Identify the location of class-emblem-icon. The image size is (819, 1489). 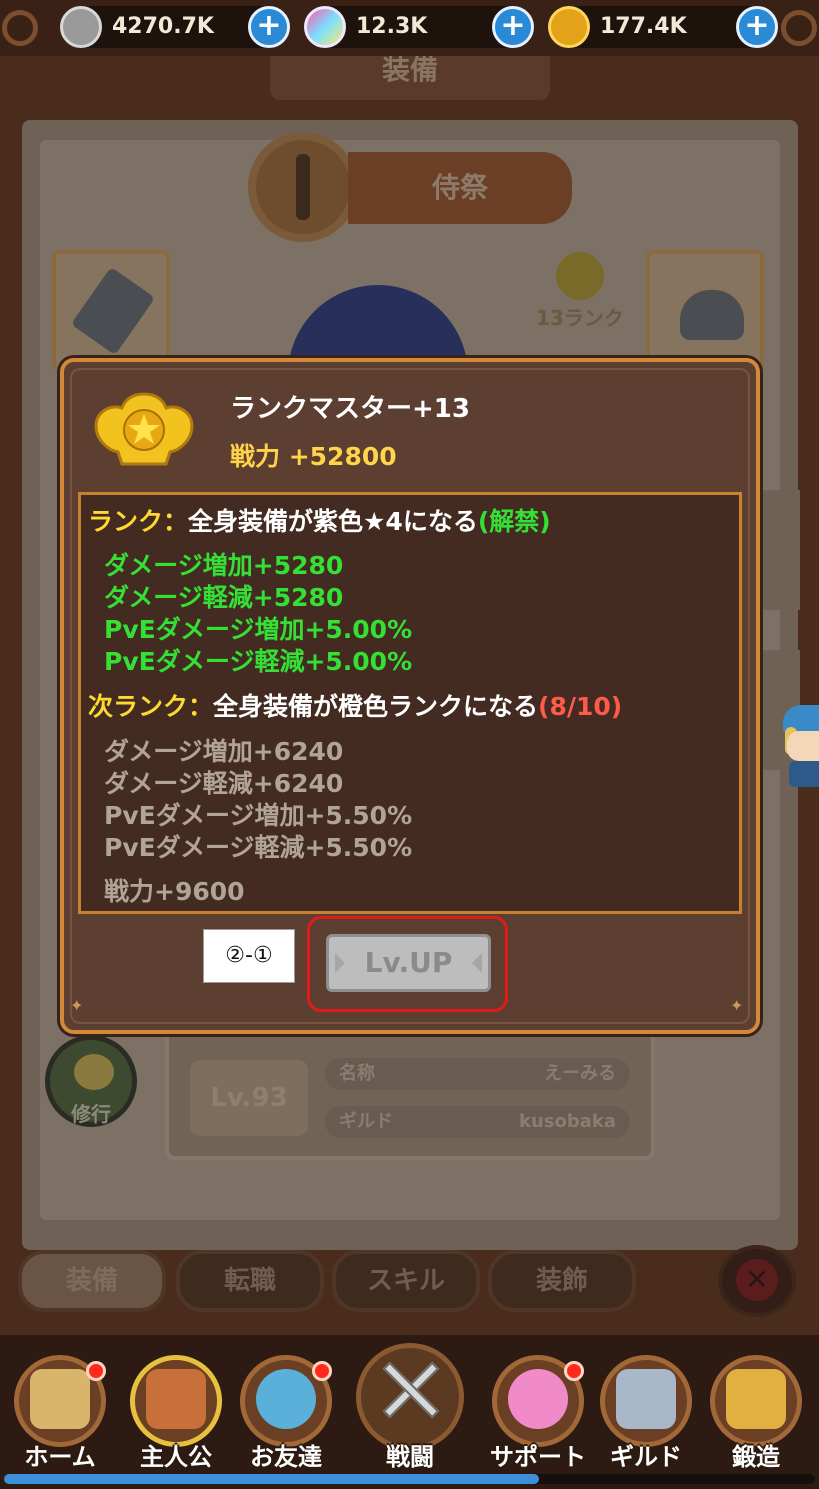
(303, 187).